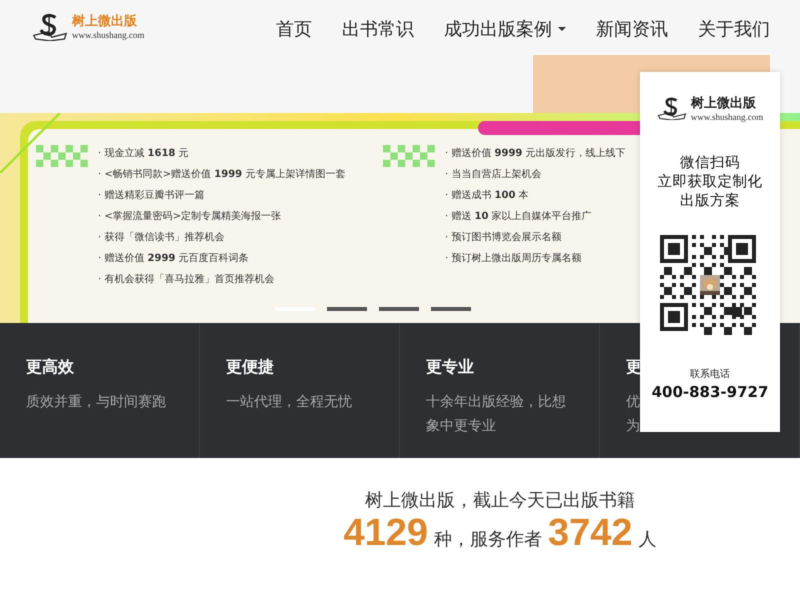 Image resolution: width=800 pixels, height=600 pixels. What do you see at coordinates (710, 374) in the screenshot?
I see `phone-label: 联系电话` at bounding box center [710, 374].